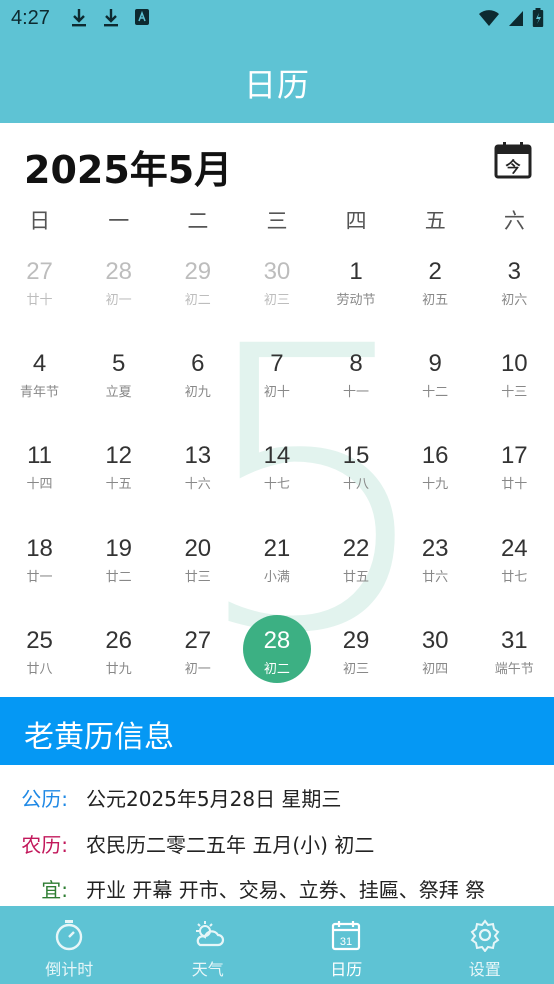 The width and height of the screenshot is (554, 984). What do you see at coordinates (435, 300) in the screenshot?
I see `lunar-day-label: 初五` at bounding box center [435, 300].